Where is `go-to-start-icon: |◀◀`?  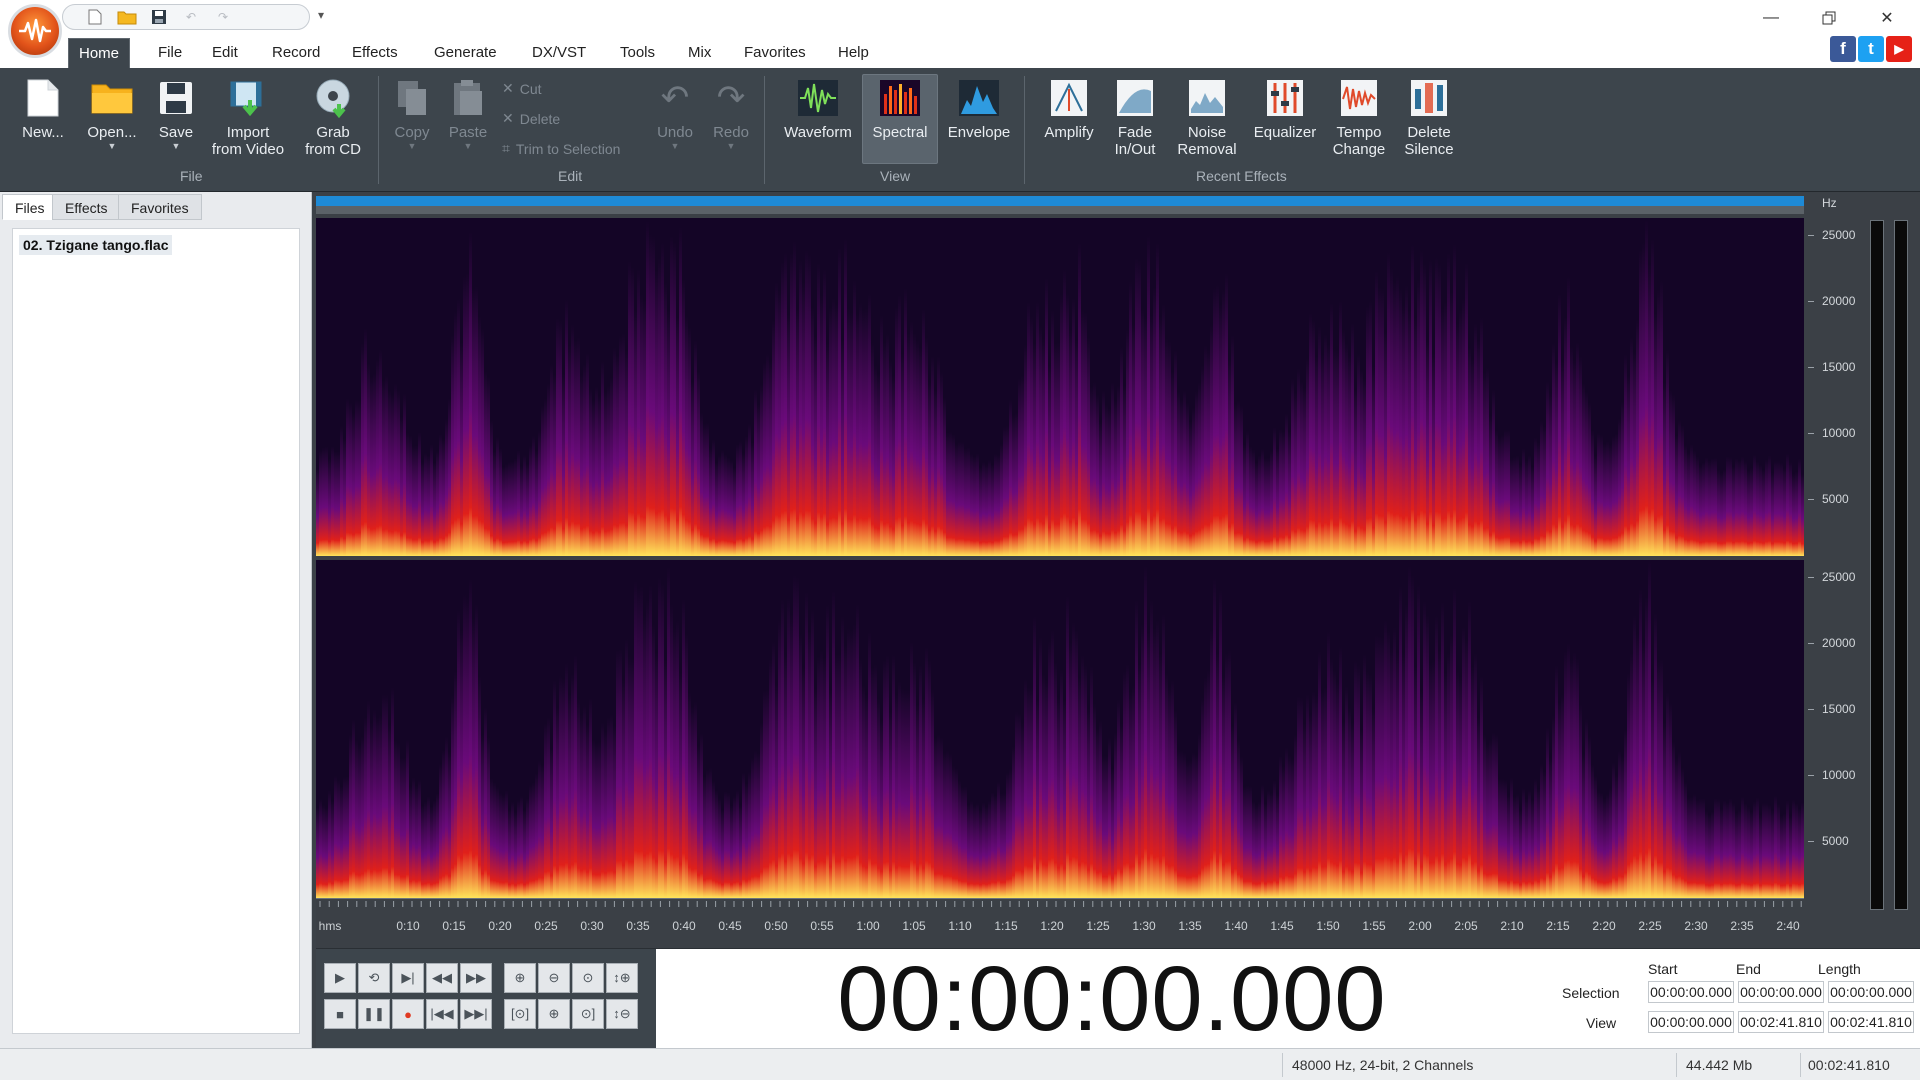 go-to-start-icon: |◀◀ is located at coordinates (442, 1014).